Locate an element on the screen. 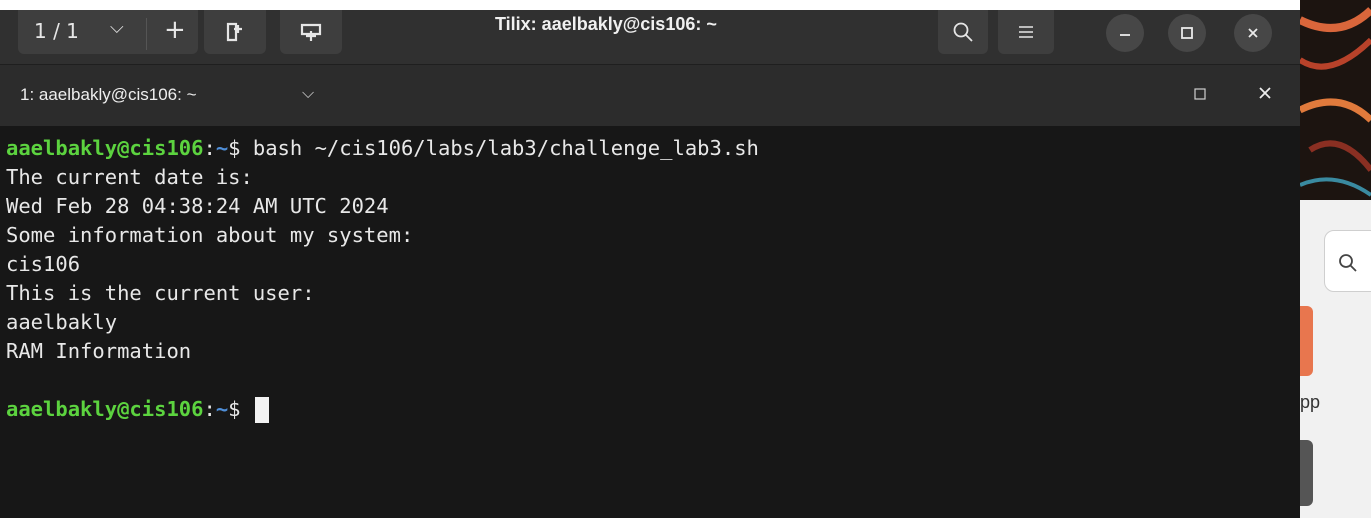 The width and height of the screenshot is (1371, 518). output-line: This is the current user: is located at coordinates (160, 293).